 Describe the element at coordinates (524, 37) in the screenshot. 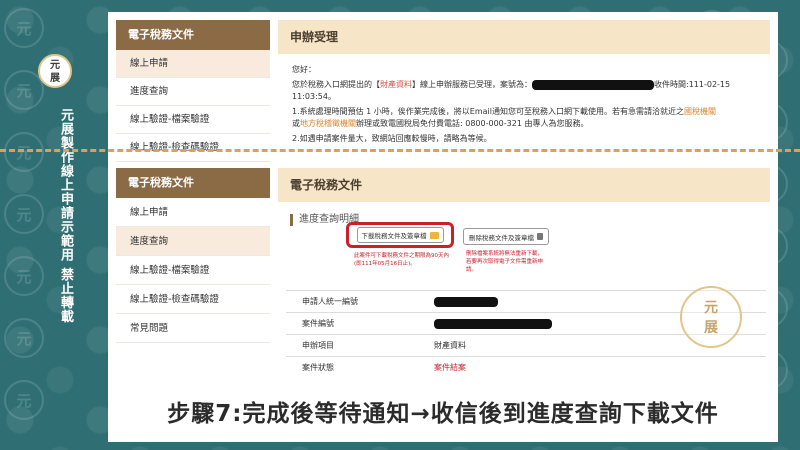

I see `page-title: 申辦受理` at that location.